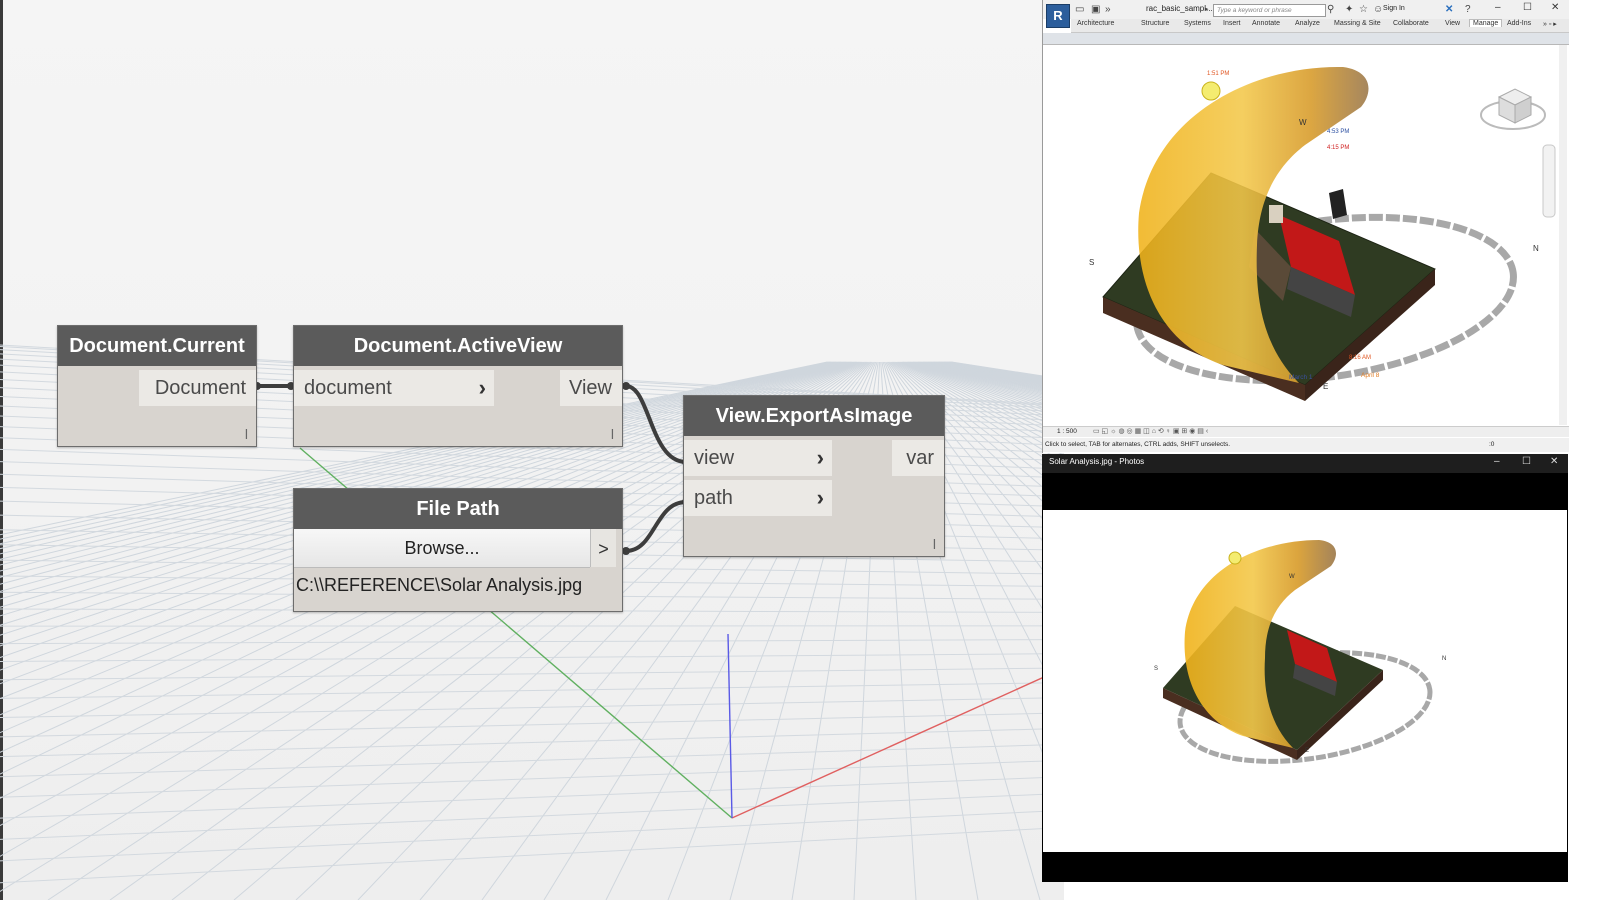  I want to click on open-icon: ▭, so click(1079, 9).